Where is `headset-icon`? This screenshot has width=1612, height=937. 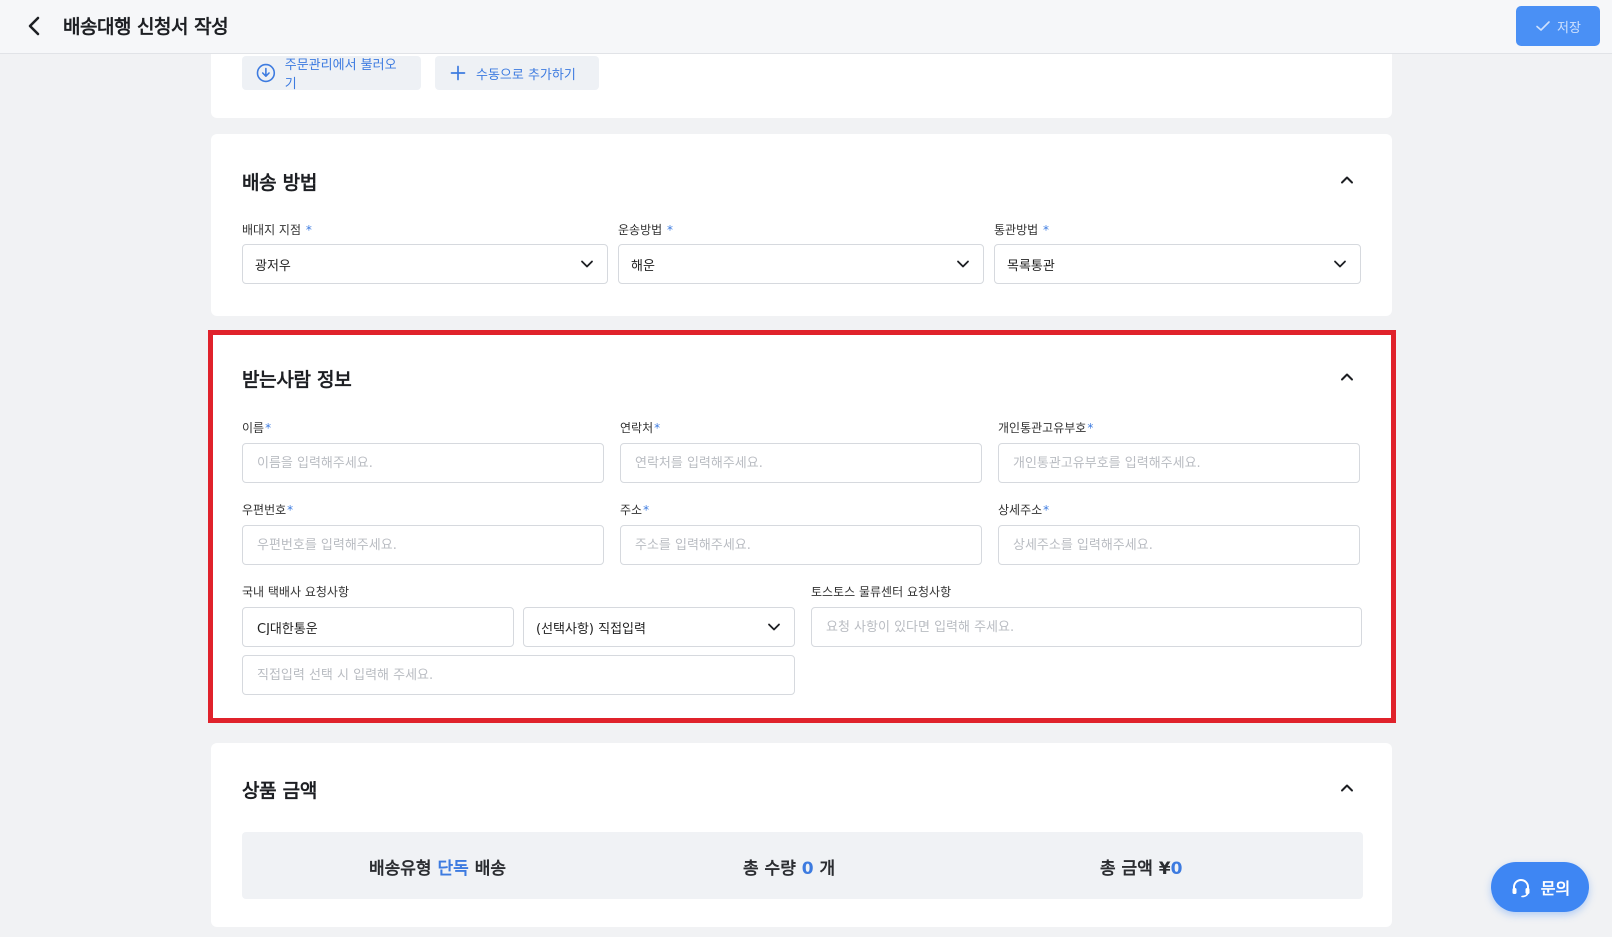 headset-icon is located at coordinates (1521, 888).